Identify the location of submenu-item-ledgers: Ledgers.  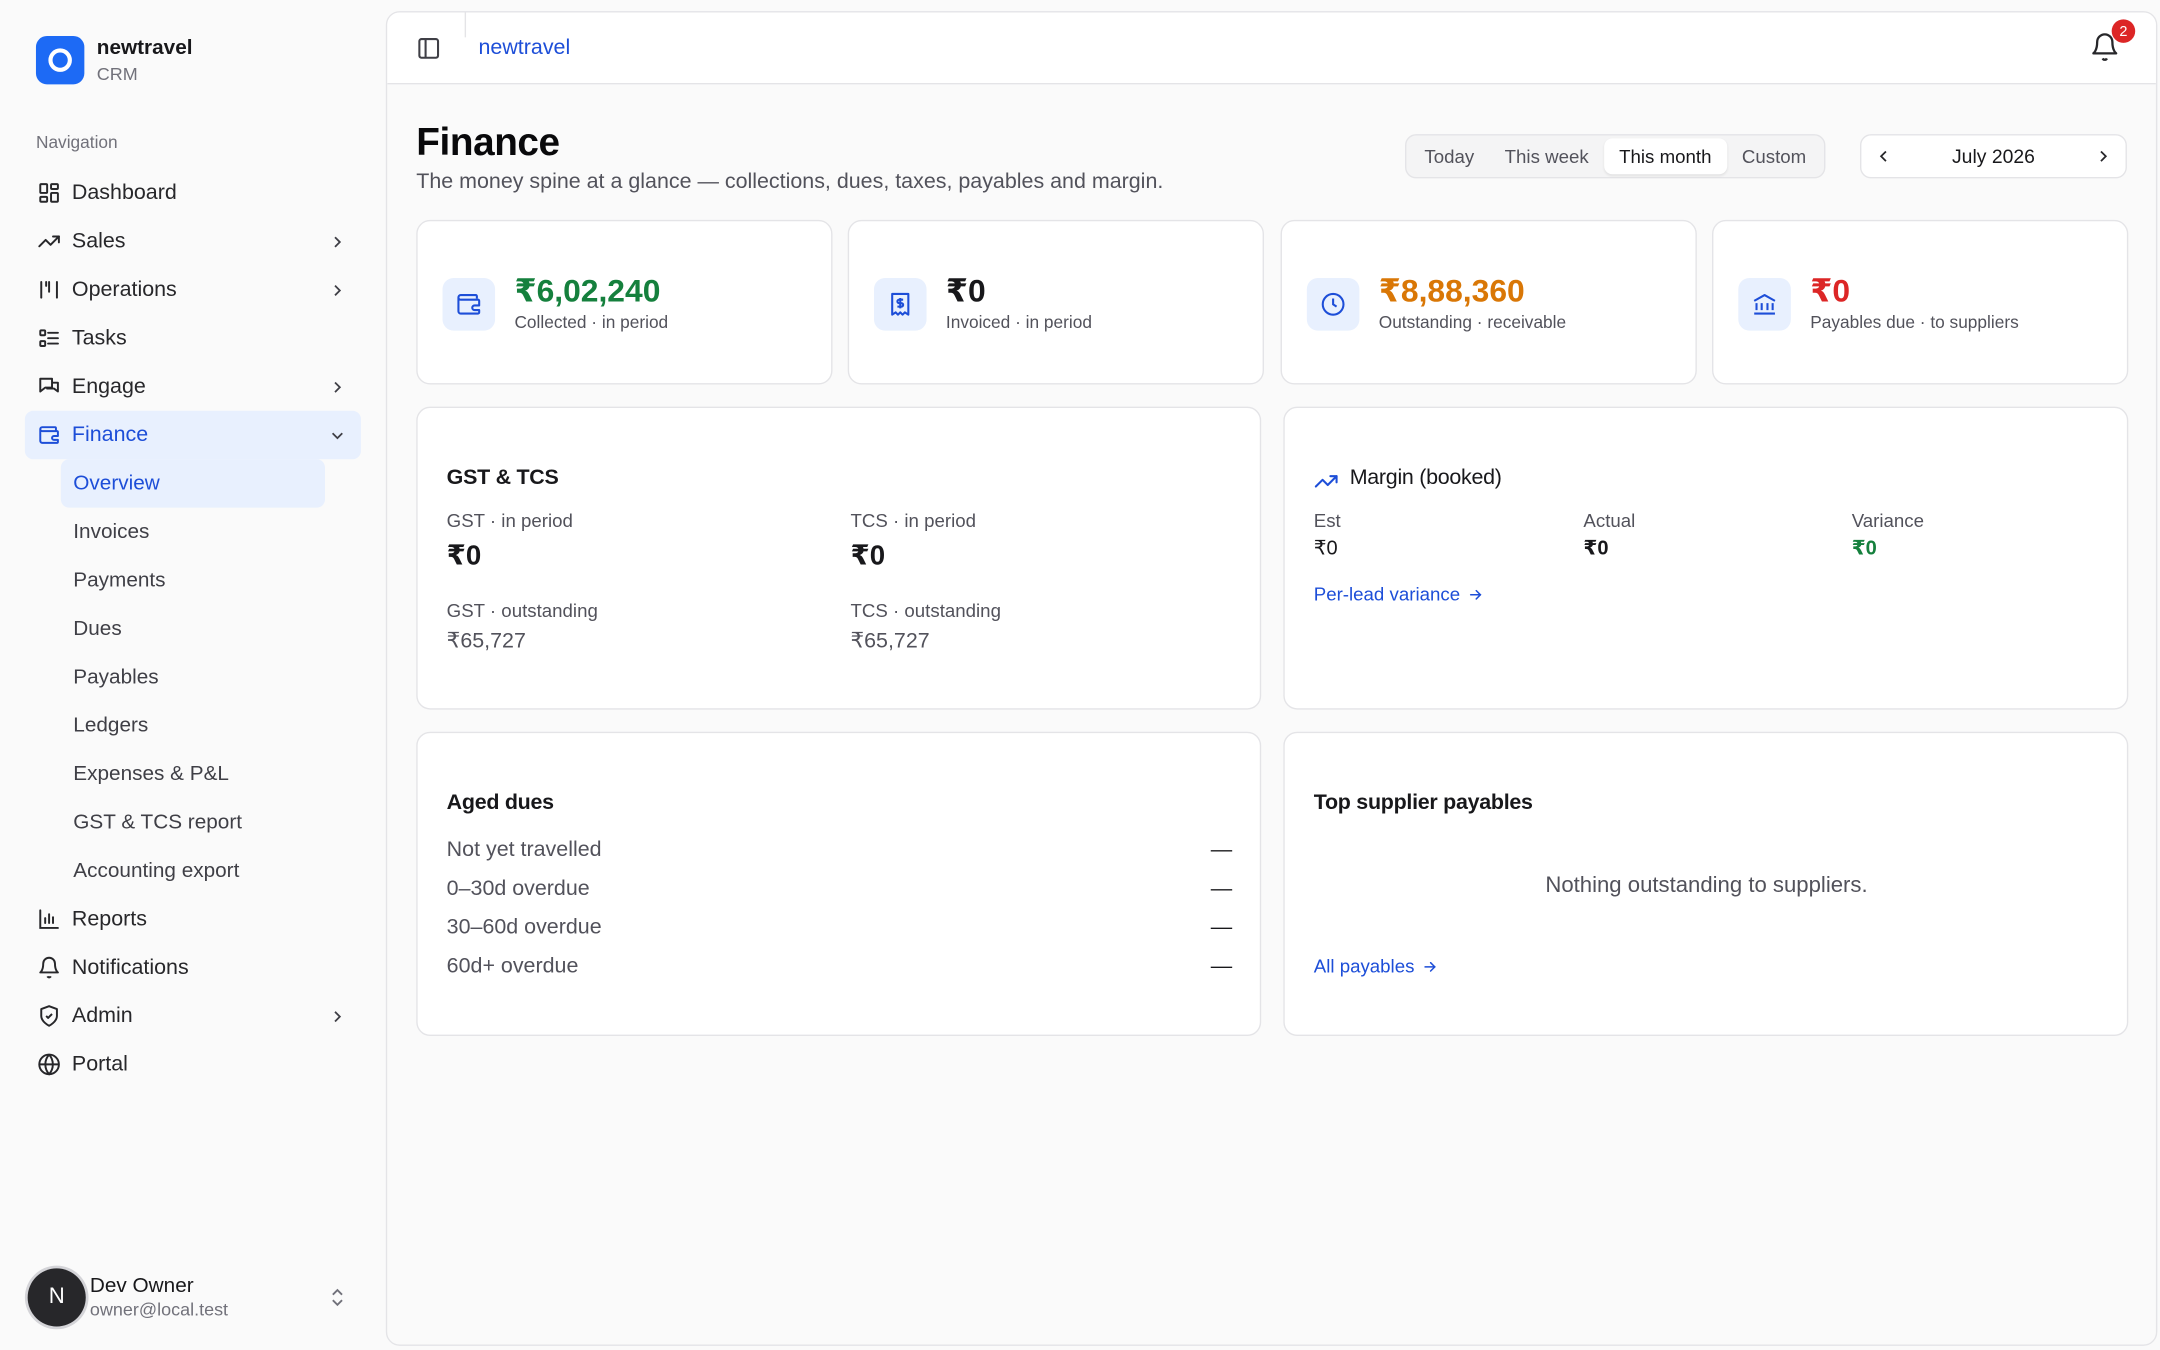
(193, 725).